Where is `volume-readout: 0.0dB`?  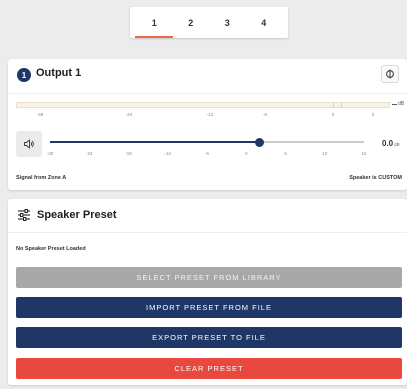
volume-readout: 0.0dB is located at coordinates (391, 143).